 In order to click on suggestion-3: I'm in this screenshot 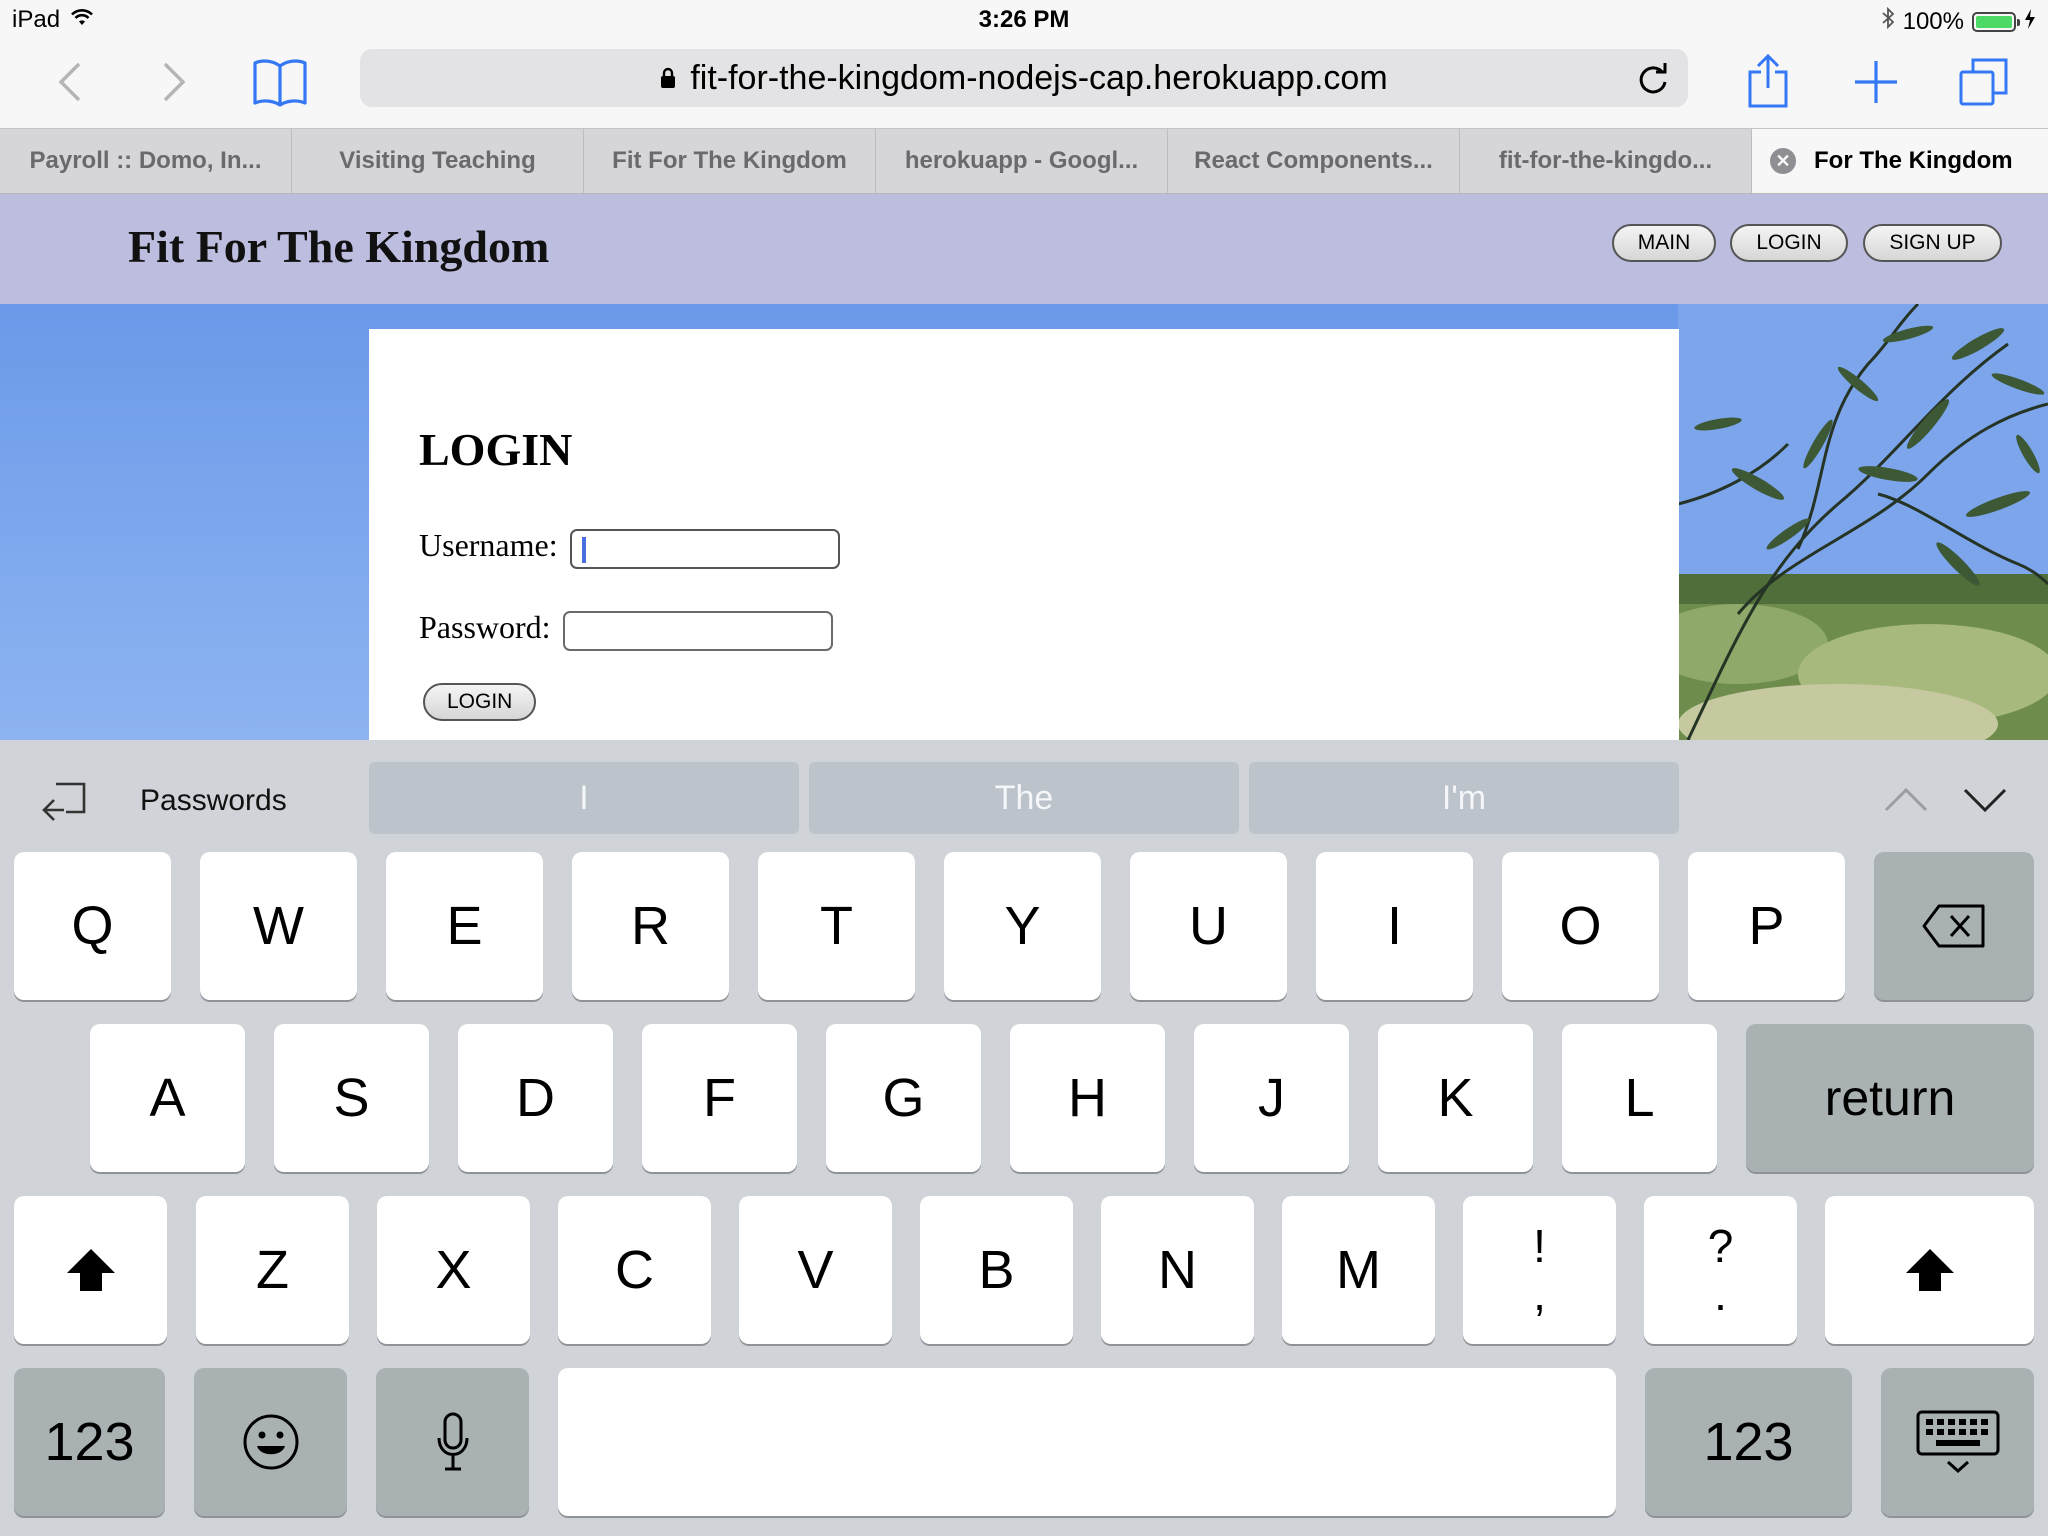, I will do `click(1464, 798)`.